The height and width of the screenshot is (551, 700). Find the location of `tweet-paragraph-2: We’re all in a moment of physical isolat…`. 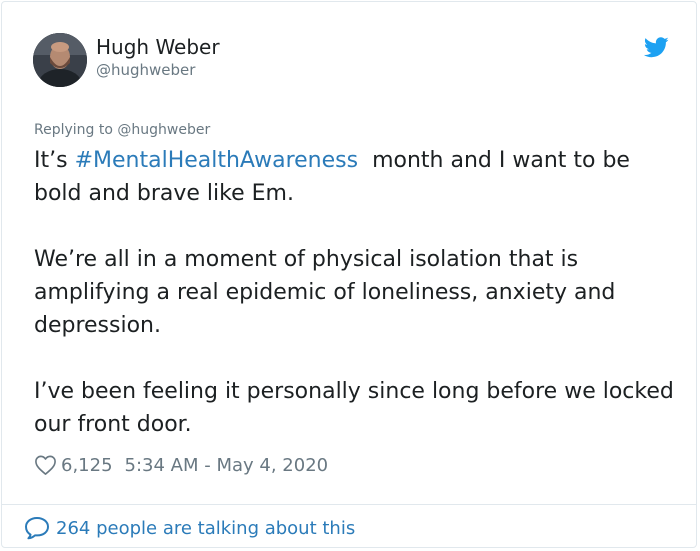

tweet-paragraph-2: We’re all in a moment of physical isolat… is located at coordinates (325, 292).